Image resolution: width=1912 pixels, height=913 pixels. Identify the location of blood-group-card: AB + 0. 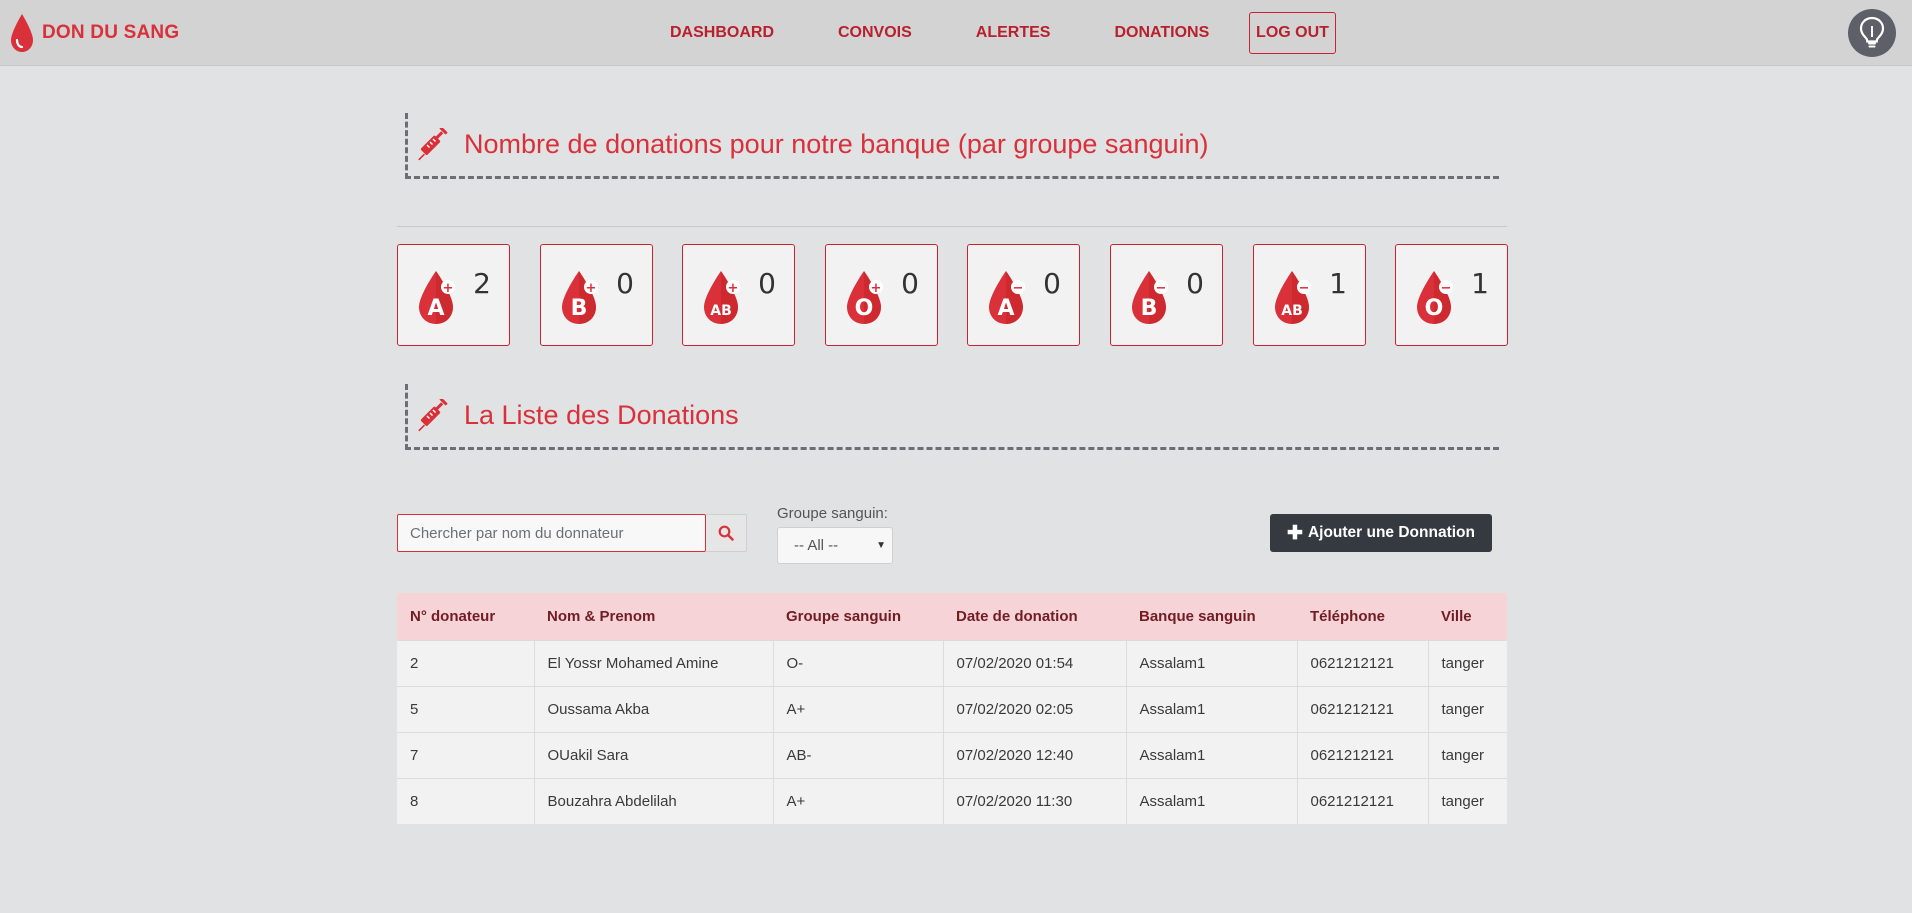
(738, 295).